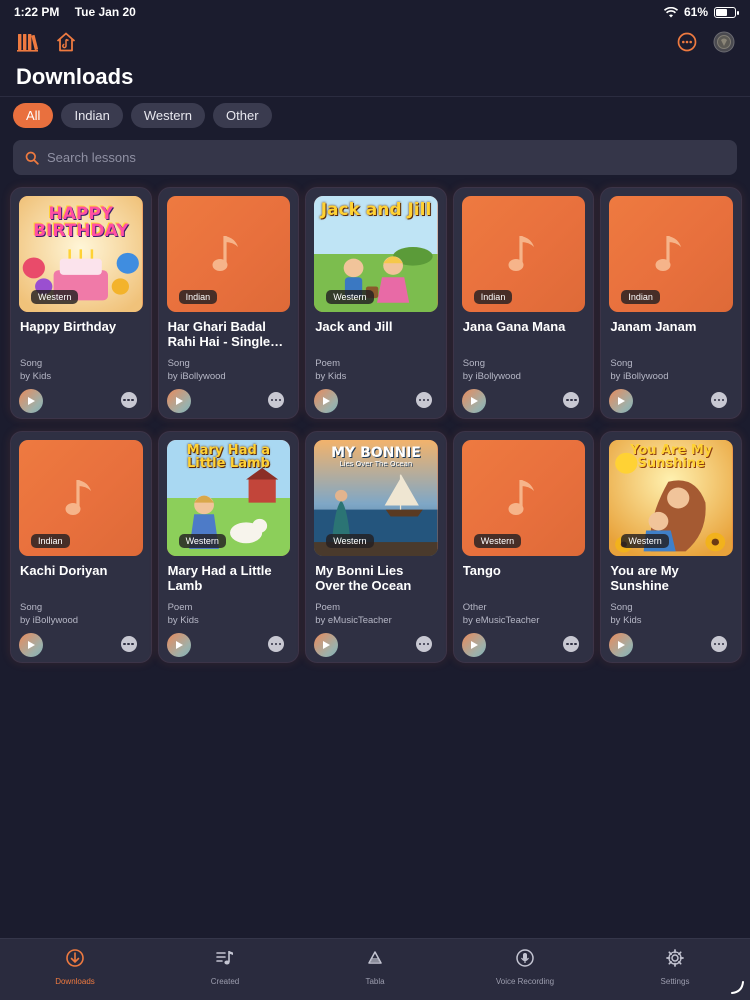  Describe the element at coordinates (375, 981) in the screenshot. I see `tab-label: Tabla` at that location.